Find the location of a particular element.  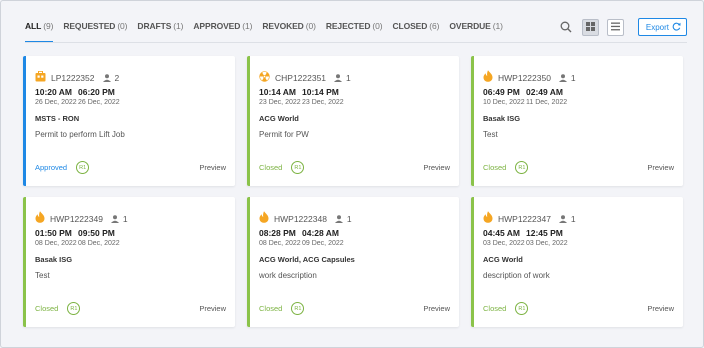

grid-view-button is located at coordinates (590, 27).